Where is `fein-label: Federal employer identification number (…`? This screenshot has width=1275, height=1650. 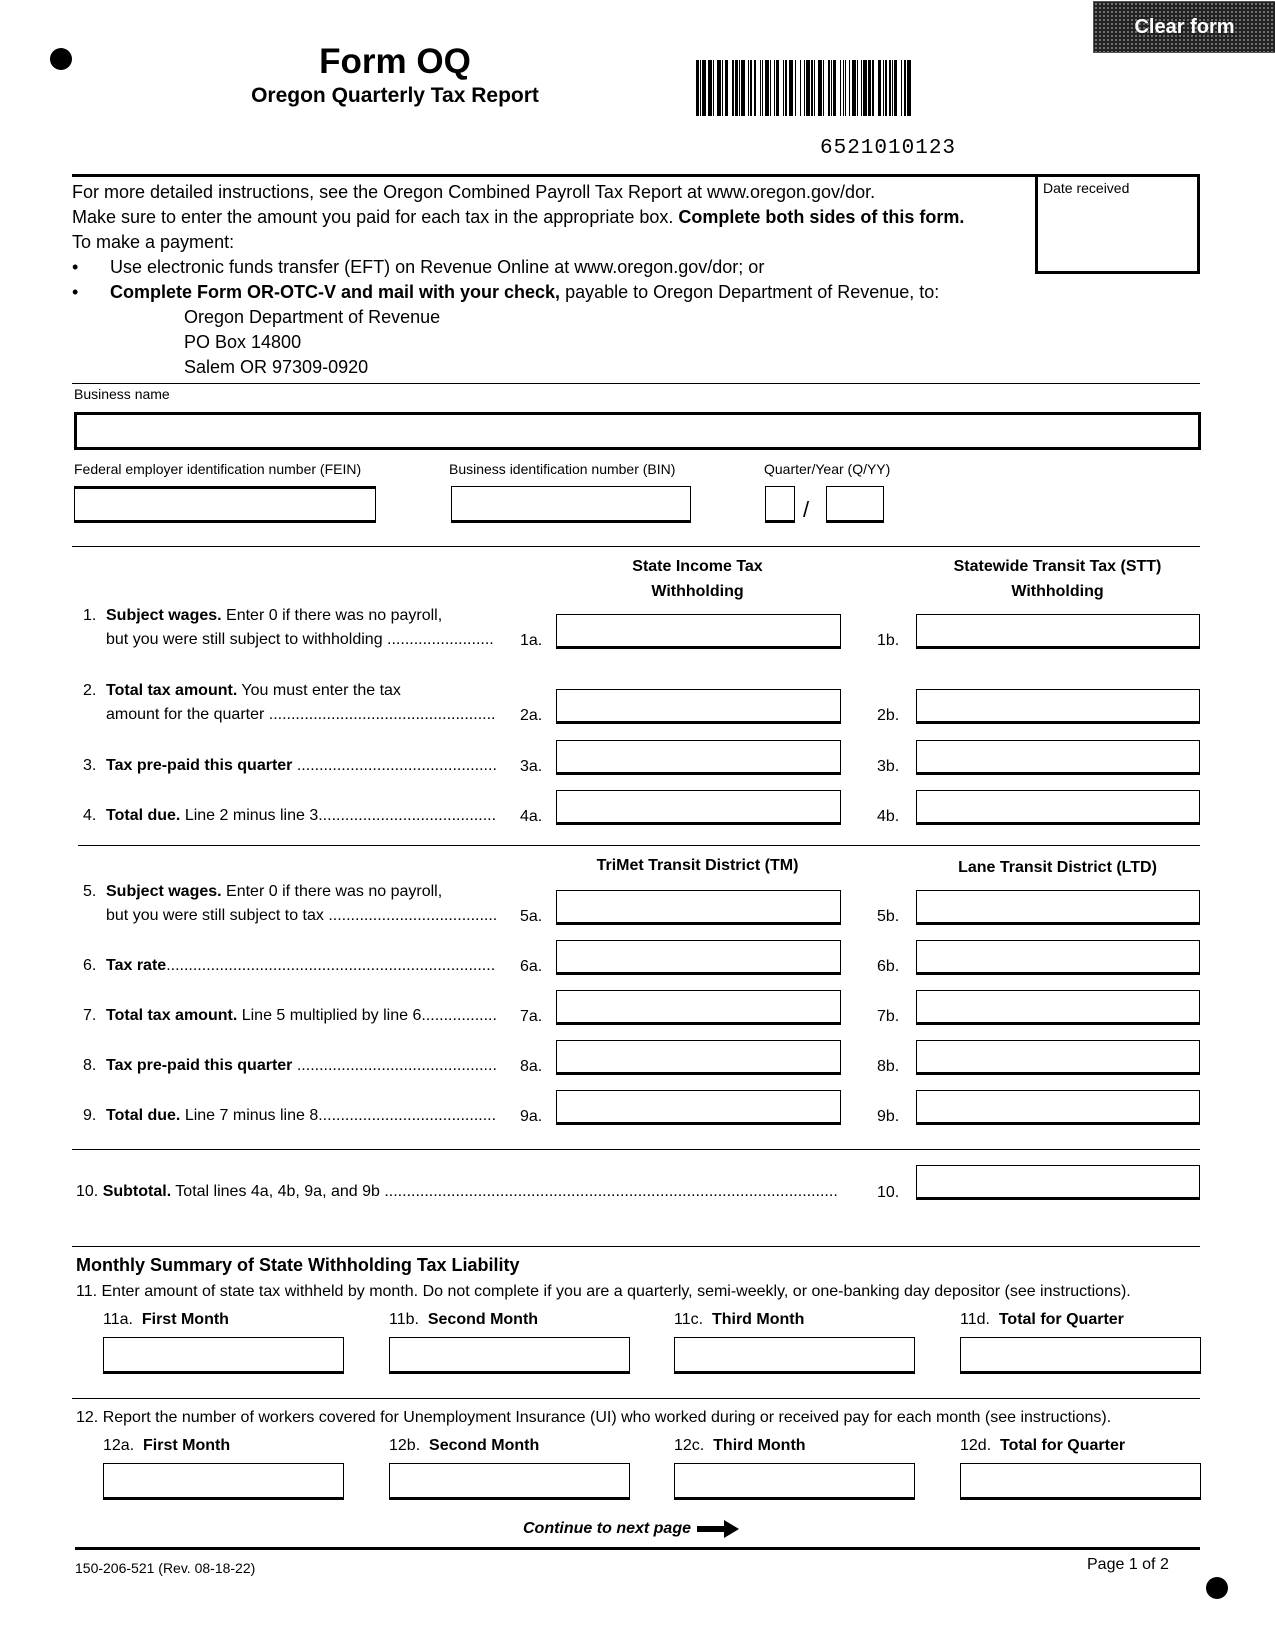
fein-label: Federal employer identification number (… is located at coordinates (218, 469).